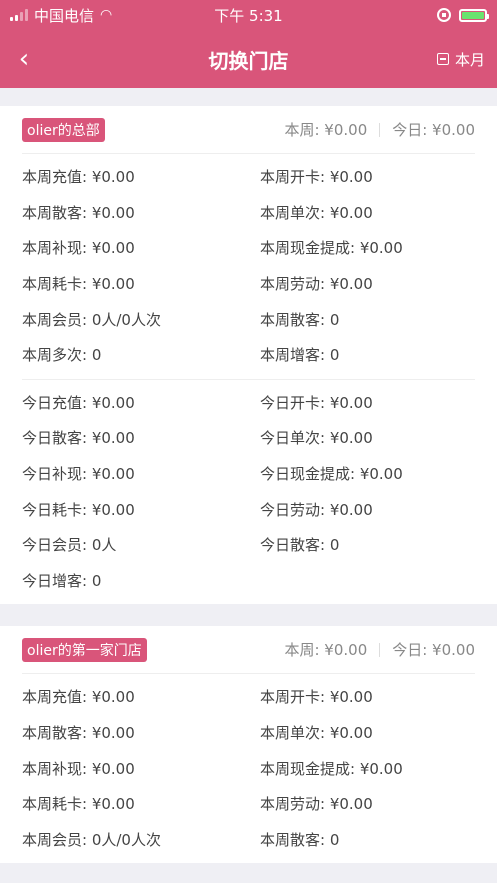  What do you see at coordinates (248, 130) in the screenshot?
I see `store-card-header: olier的总部 本周: ¥0.00 今日: ¥0.00` at bounding box center [248, 130].